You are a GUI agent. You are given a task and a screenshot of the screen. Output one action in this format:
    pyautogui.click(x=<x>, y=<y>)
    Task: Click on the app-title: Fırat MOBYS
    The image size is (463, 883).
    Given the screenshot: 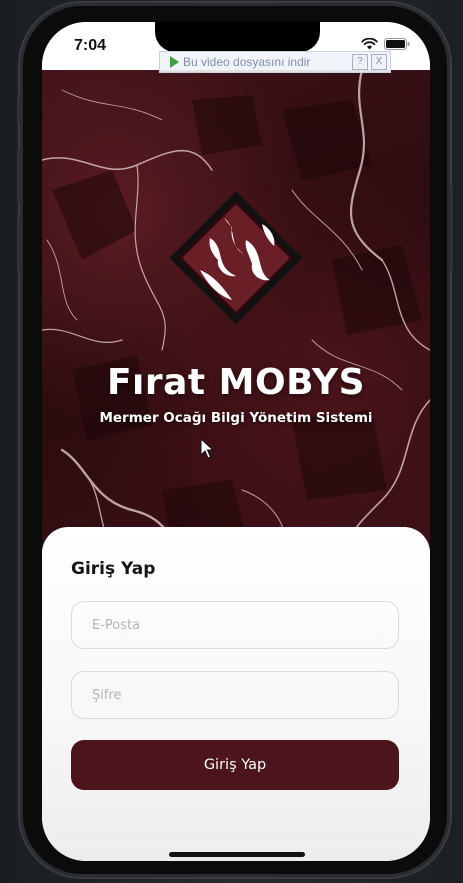 What is the action you would take?
    pyautogui.click(x=236, y=382)
    